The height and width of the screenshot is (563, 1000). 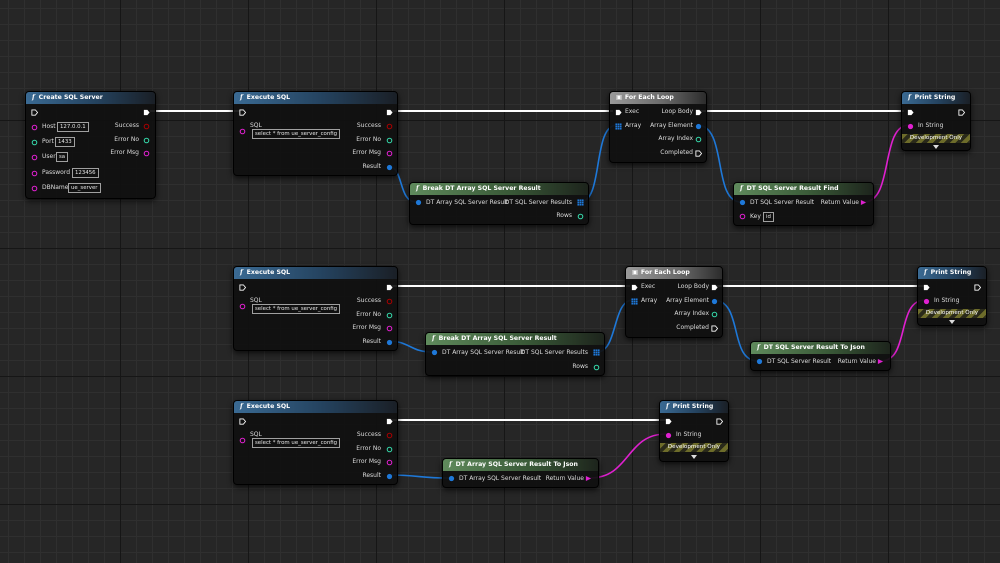 I want to click on host-input: 127.0.0.1, so click(x=73, y=127).